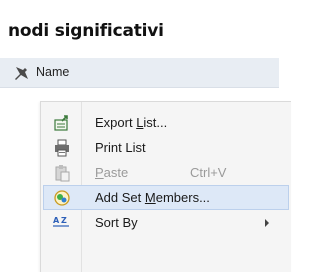 This screenshot has height=272, width=320. What do you see at coordinates (61, 123) in the screenshot?
I see `export-list-icon` at bounding box center [61, 123].